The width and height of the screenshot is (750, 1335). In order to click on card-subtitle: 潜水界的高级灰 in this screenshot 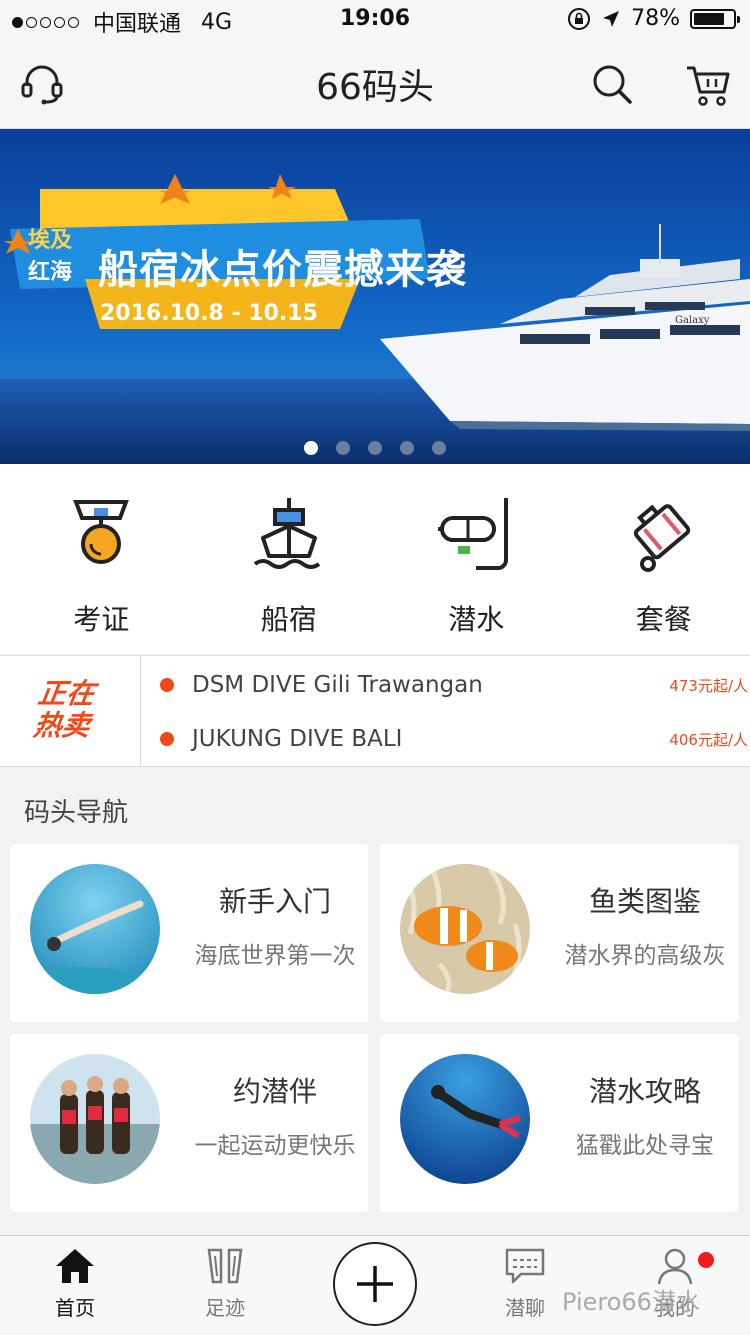, I will do `click(640, 953)`.